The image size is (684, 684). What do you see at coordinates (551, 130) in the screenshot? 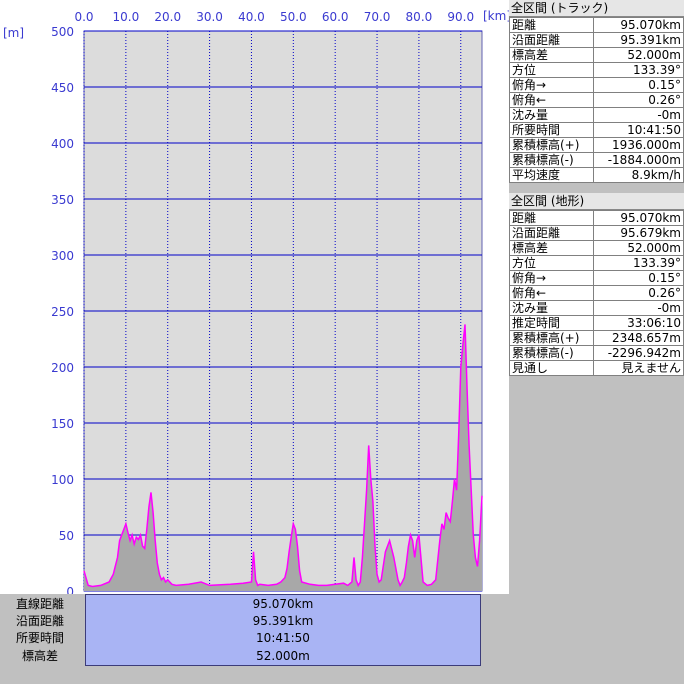
I see `info-label: 所要時間` at bounding box center [551, 130].